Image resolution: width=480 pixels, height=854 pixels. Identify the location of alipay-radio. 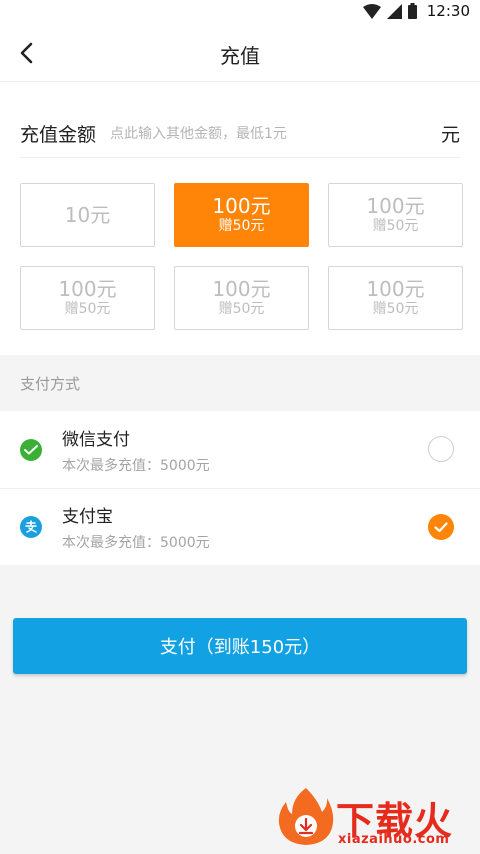
(441, 527).